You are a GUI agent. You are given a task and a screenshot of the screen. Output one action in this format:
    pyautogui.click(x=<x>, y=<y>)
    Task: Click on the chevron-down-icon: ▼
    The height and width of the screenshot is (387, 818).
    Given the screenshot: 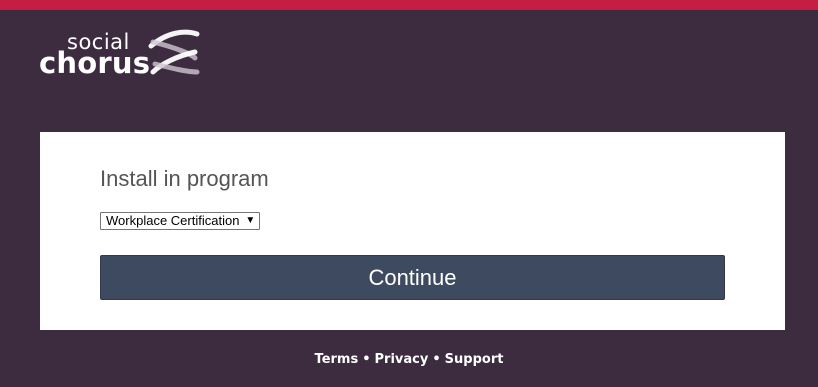 What is the action you would take?
    pyautogui.click(x=250, y=220)
    